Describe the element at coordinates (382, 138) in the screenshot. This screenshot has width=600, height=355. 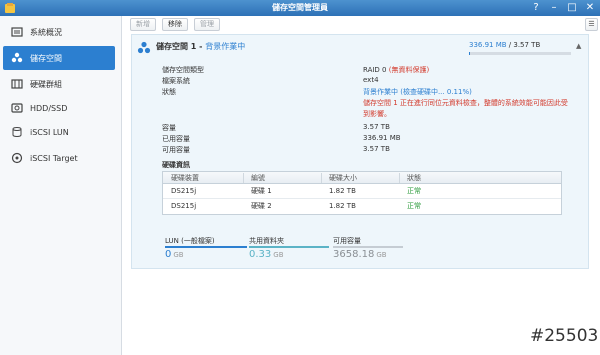
I see `used-value: 336.91 MB` at that location.